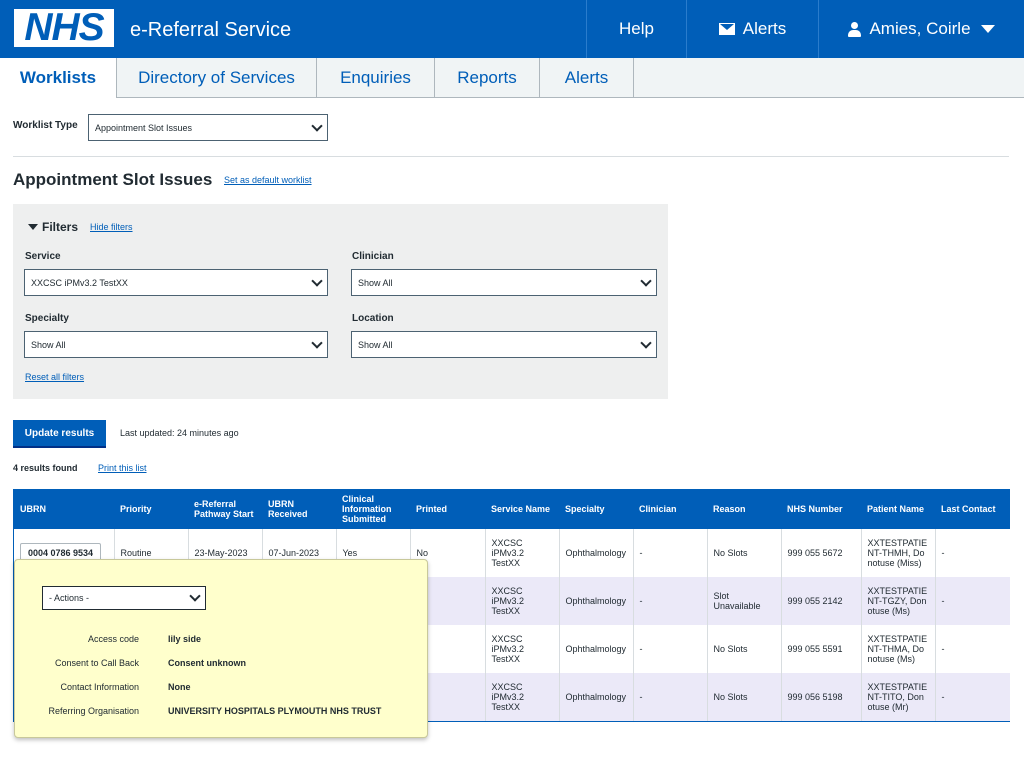 Image resolution: width=1024 pixels, height=768 pixels. I want to click on cell-patient: XXTESTPATIENT-THMA, Donotuse (Ms), so click(898, 649).